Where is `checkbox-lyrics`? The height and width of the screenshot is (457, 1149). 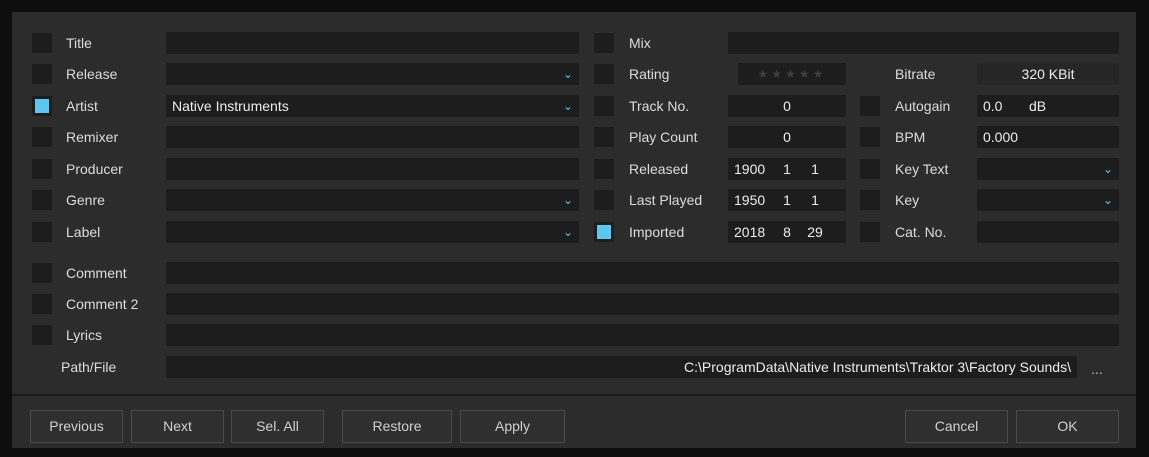
checkbox-lyrics is located at coordinates (42, 335).